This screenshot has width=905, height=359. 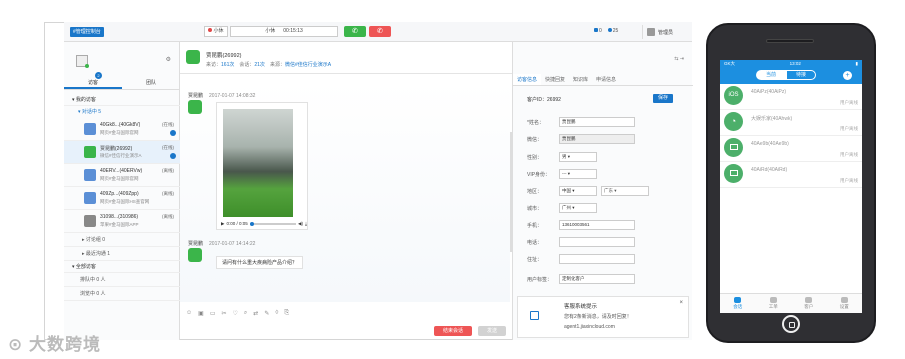 What do you see at coordinates (273, 223) in the screenshot?
I see `video-progress` at bounding box center [273, 223].